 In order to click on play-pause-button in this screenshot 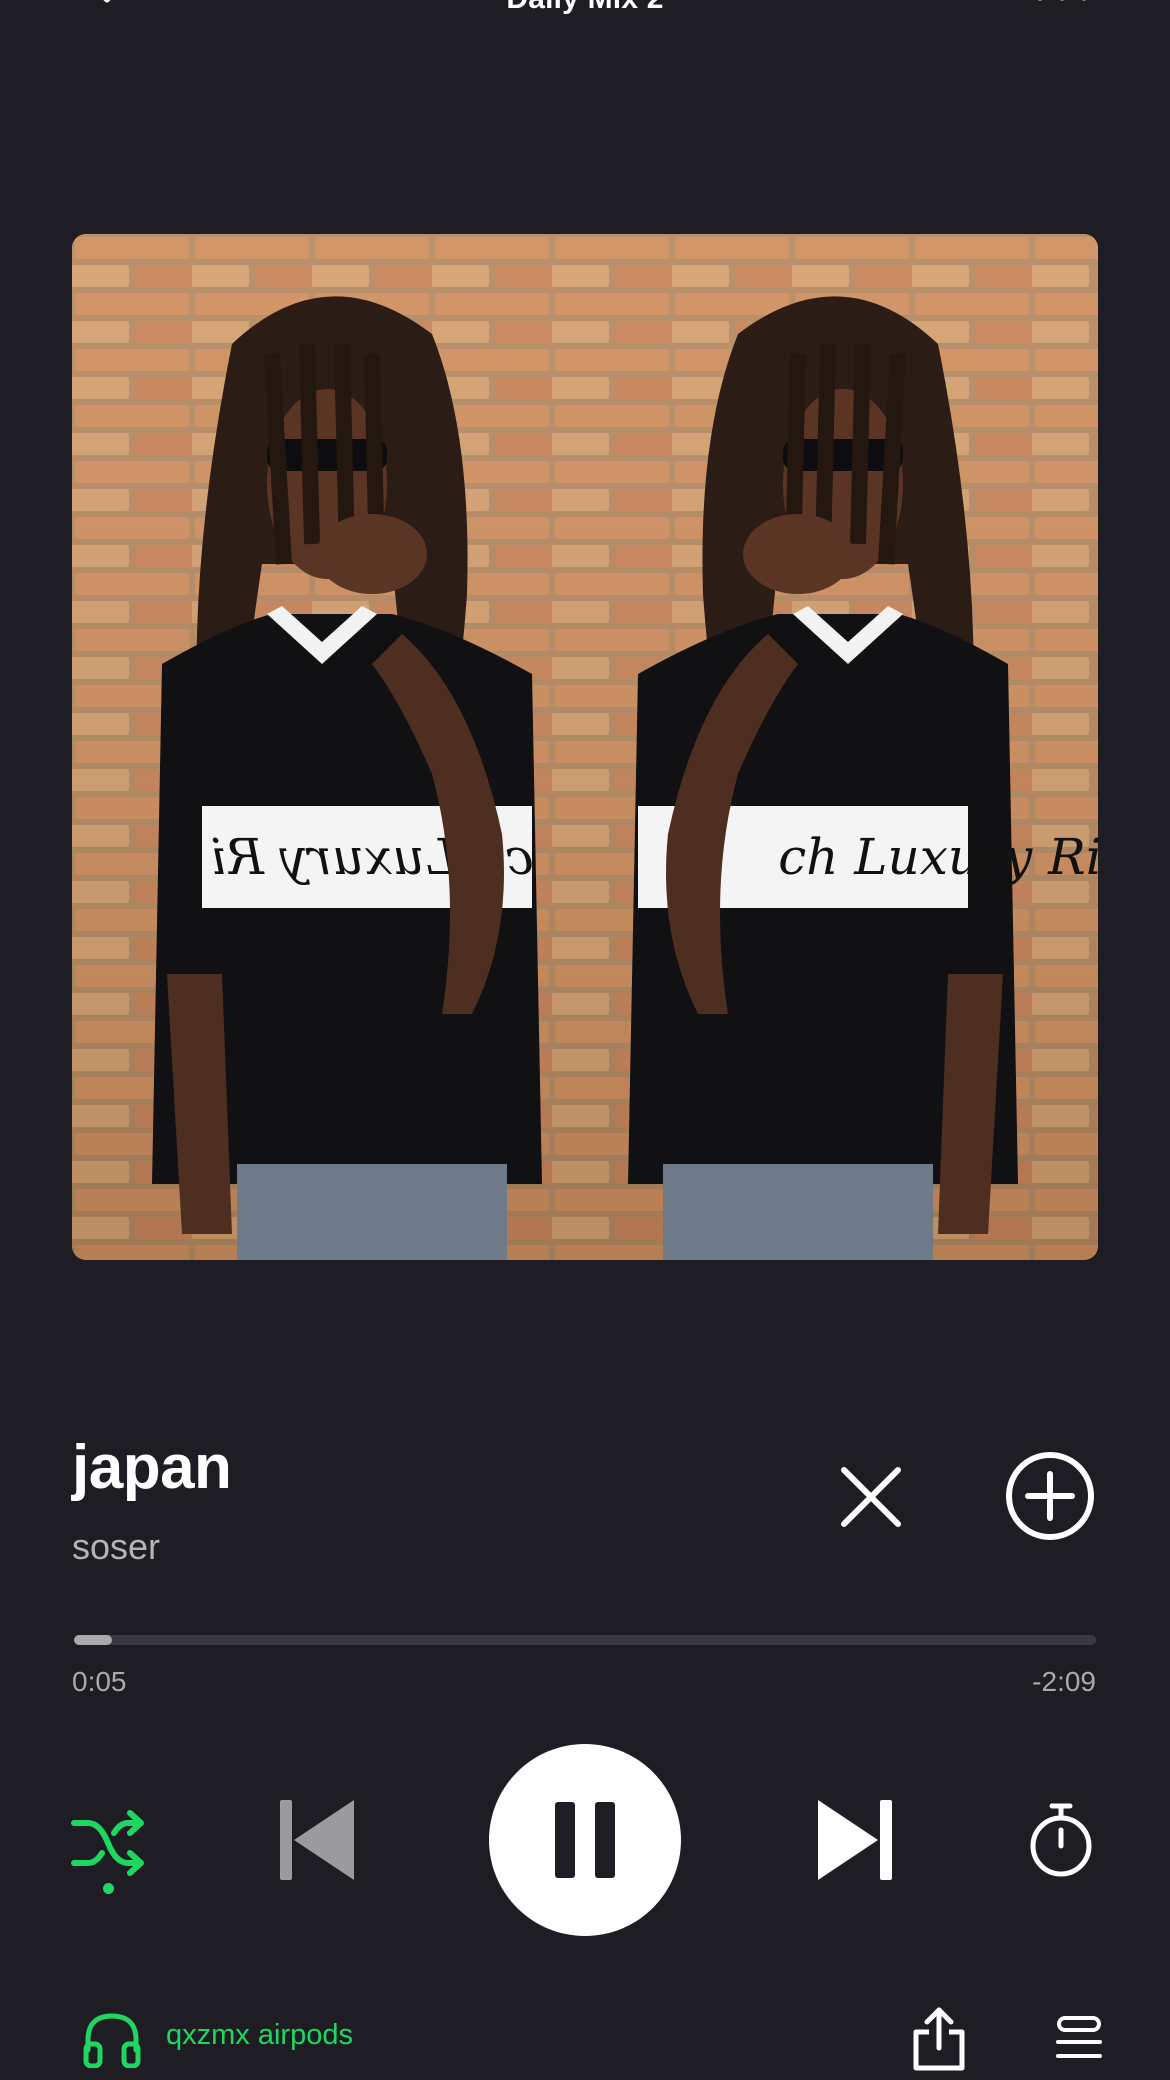, I will do `click(585, 1840)`.